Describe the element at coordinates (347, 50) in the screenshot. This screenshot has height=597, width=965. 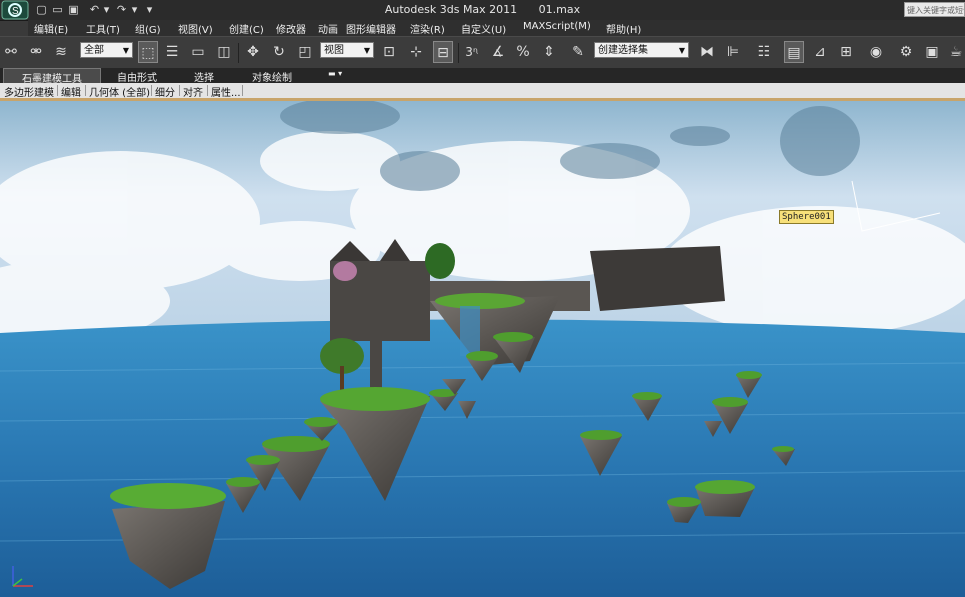
I see `reference-coordinate-dropdown: 视图 ▼` at that location.